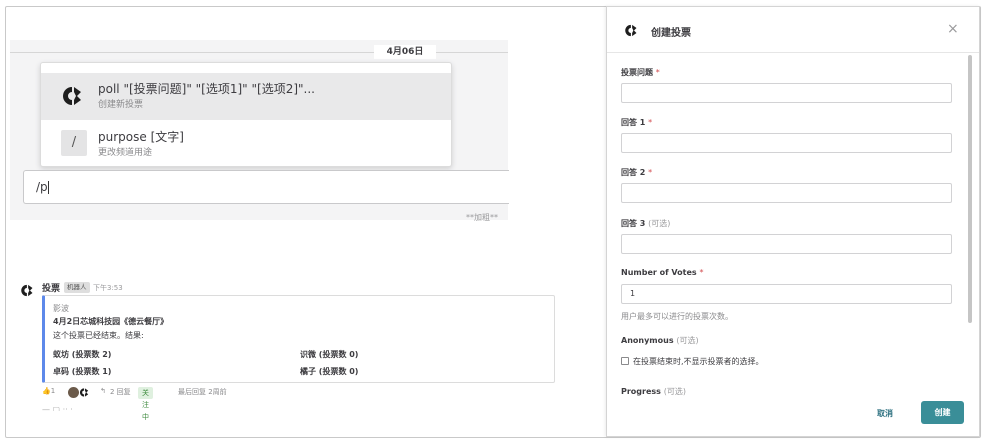 The width and height of the screenshot is (986, 444). I want to click on last-reply: 最后回复 2周前, so click(202, 392).